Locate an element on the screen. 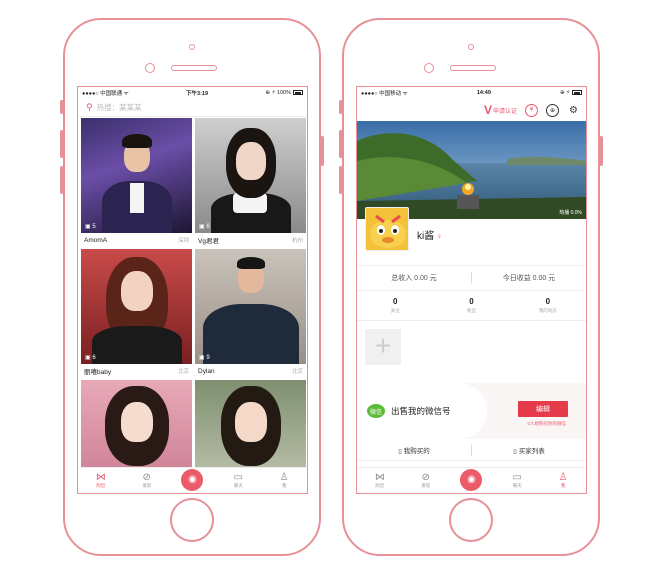  stat-followers: 0 粉丝 is located at coordinates (471, 305).